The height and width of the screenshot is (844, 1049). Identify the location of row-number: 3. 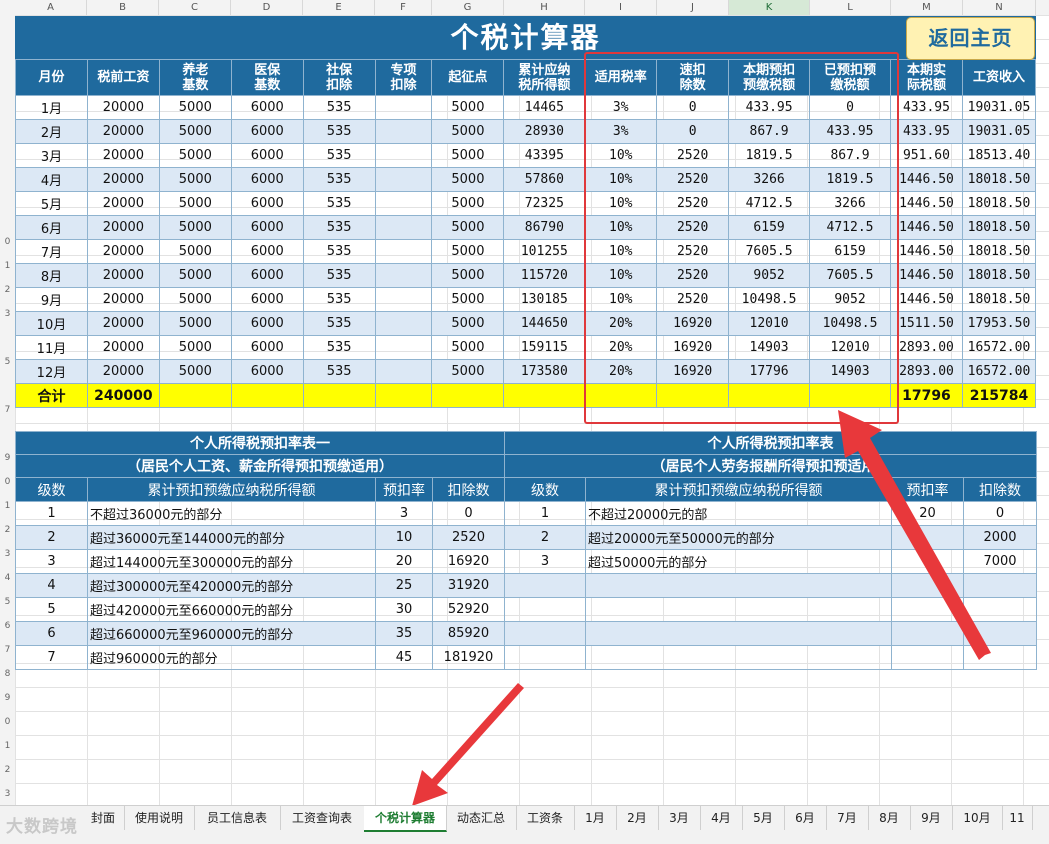
(7, 314).